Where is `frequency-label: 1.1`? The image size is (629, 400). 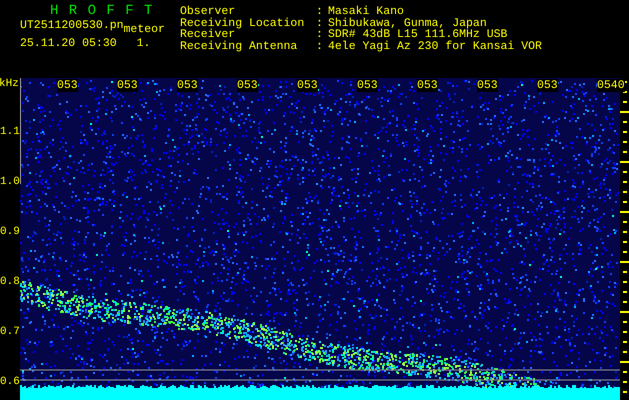
frequency-label: 1.1 is located at coordinates (10, 132).